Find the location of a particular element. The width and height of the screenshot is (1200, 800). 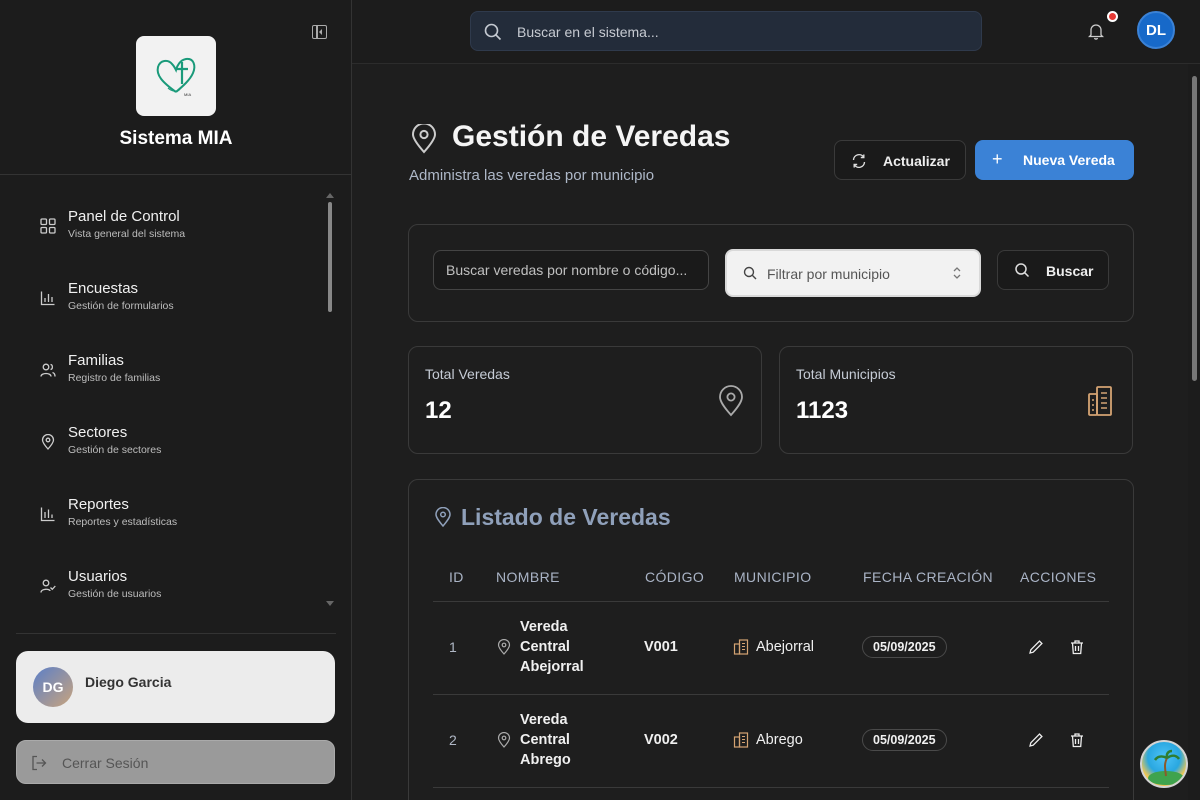

municipio-filter-placeholder: Filtrar por municipio is located at coordinates (828, 274).